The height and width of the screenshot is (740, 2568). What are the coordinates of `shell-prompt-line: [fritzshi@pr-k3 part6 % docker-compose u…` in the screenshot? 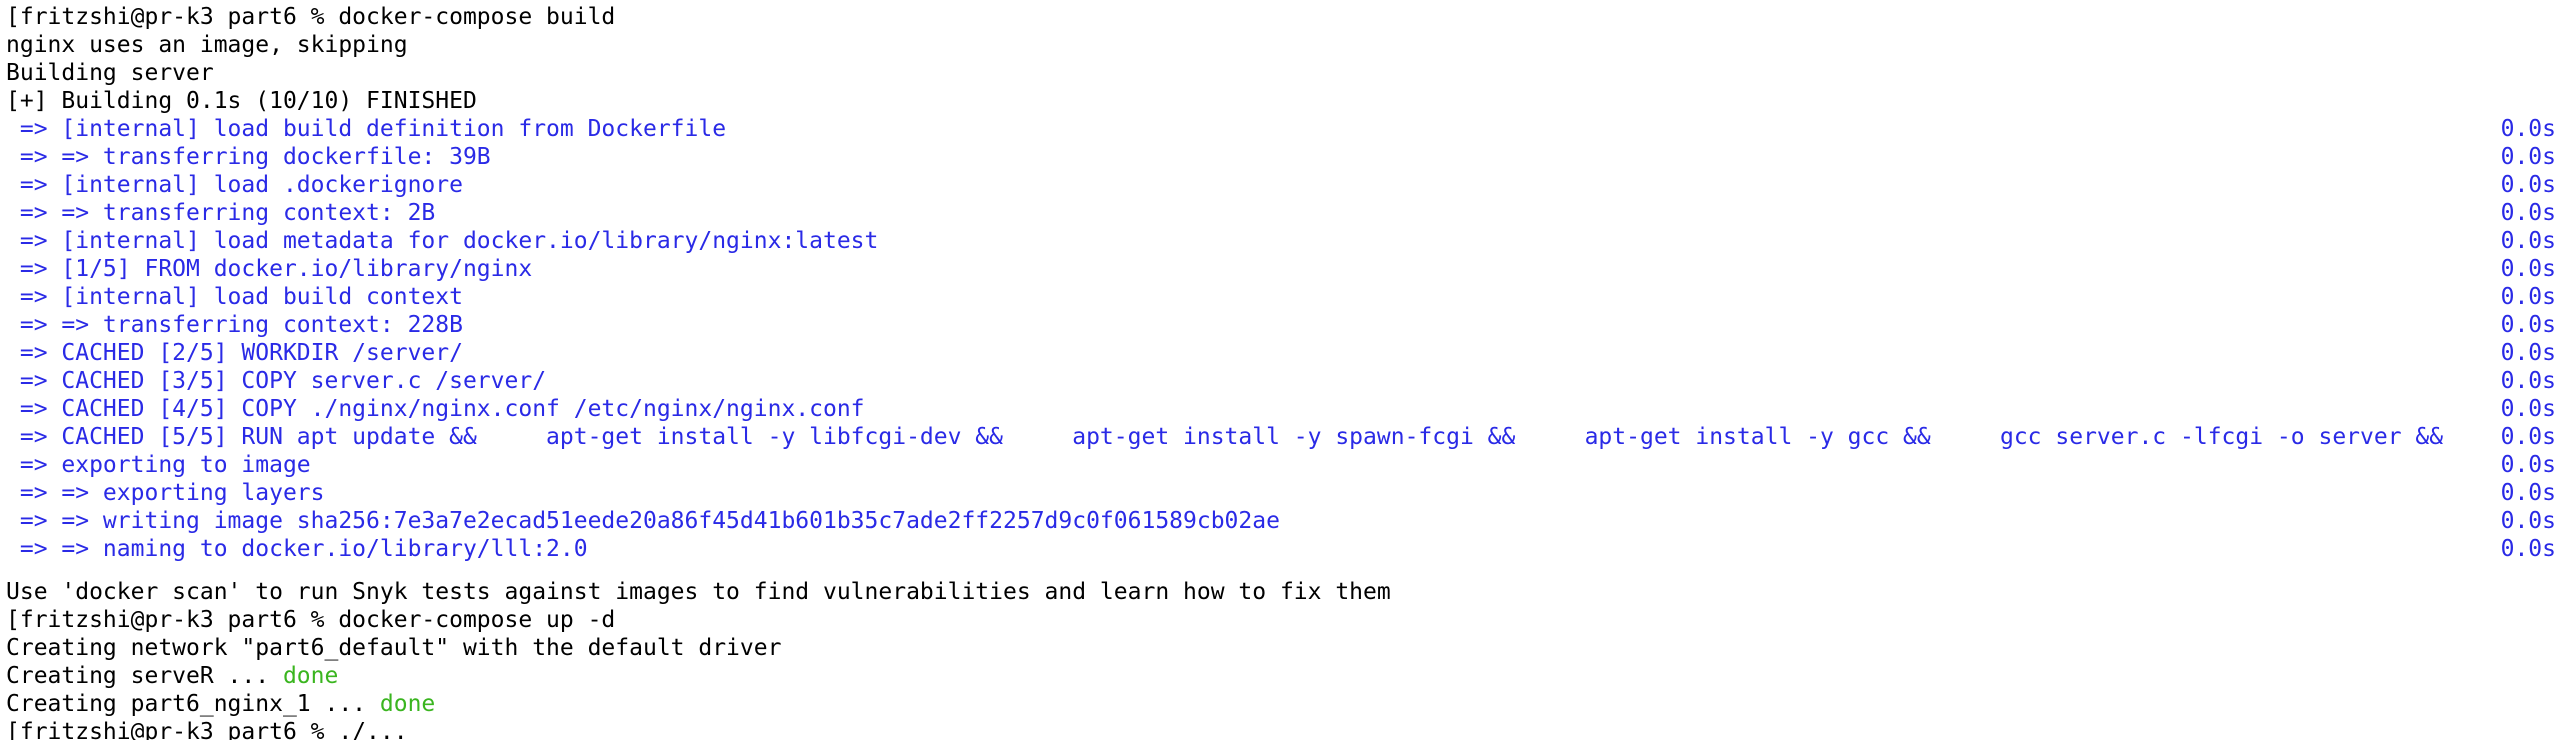 It's located at (311, 620).